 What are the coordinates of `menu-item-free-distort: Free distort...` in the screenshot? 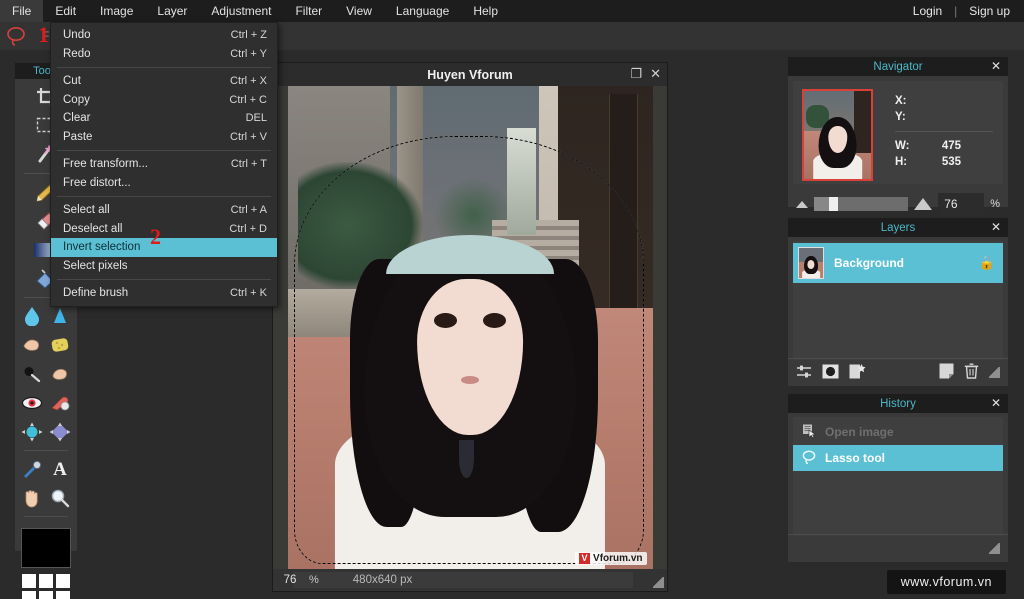 It's located at (164, 183).